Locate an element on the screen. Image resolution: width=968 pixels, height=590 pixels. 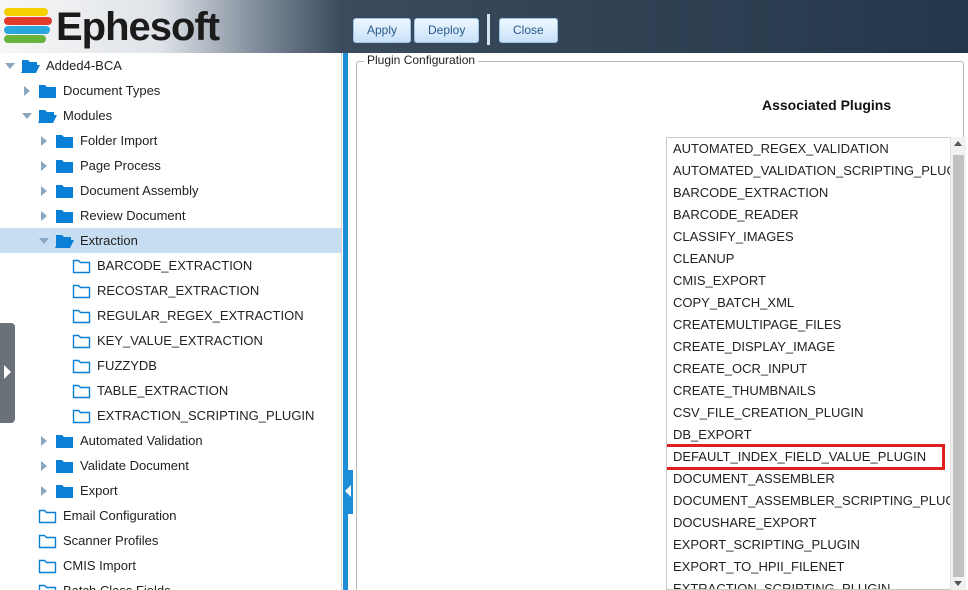
plugin-list-item: CMIS_EXPORT is located at coordinates (813, 281).